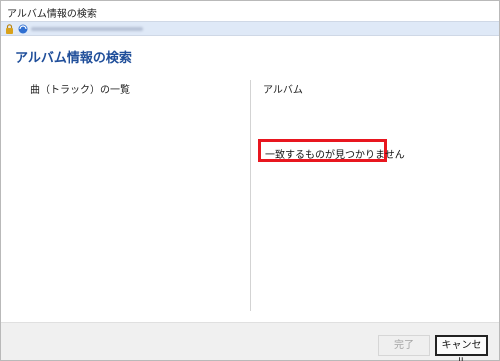 Image resolution: width=500 pixels, height=361 pixels. What do you see at coordinates (9, 29) in the screenshot?
I see `lock-icon` at bounding box center [9, 29].